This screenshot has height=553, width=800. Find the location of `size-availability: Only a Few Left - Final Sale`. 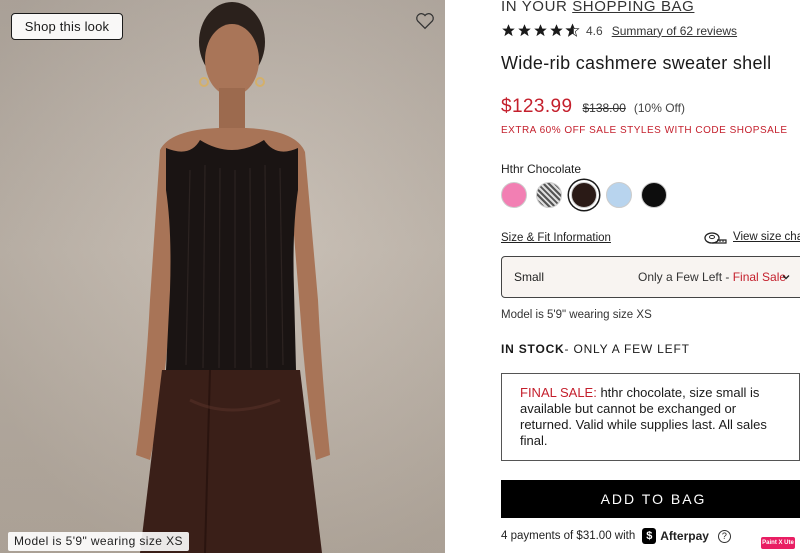

size-availability: Only a Few Left - Final Sale is located at coordinates (712, 277).